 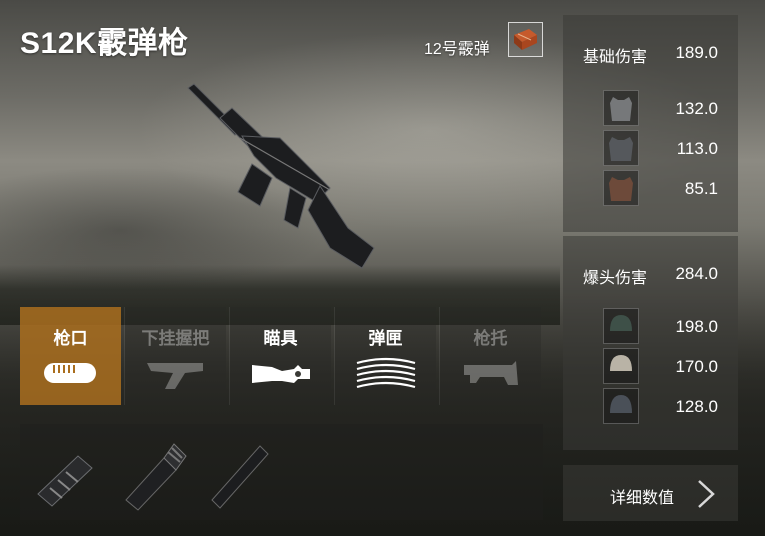 I want to click on duckbill-choke-icon, so click(x=68, y=474).